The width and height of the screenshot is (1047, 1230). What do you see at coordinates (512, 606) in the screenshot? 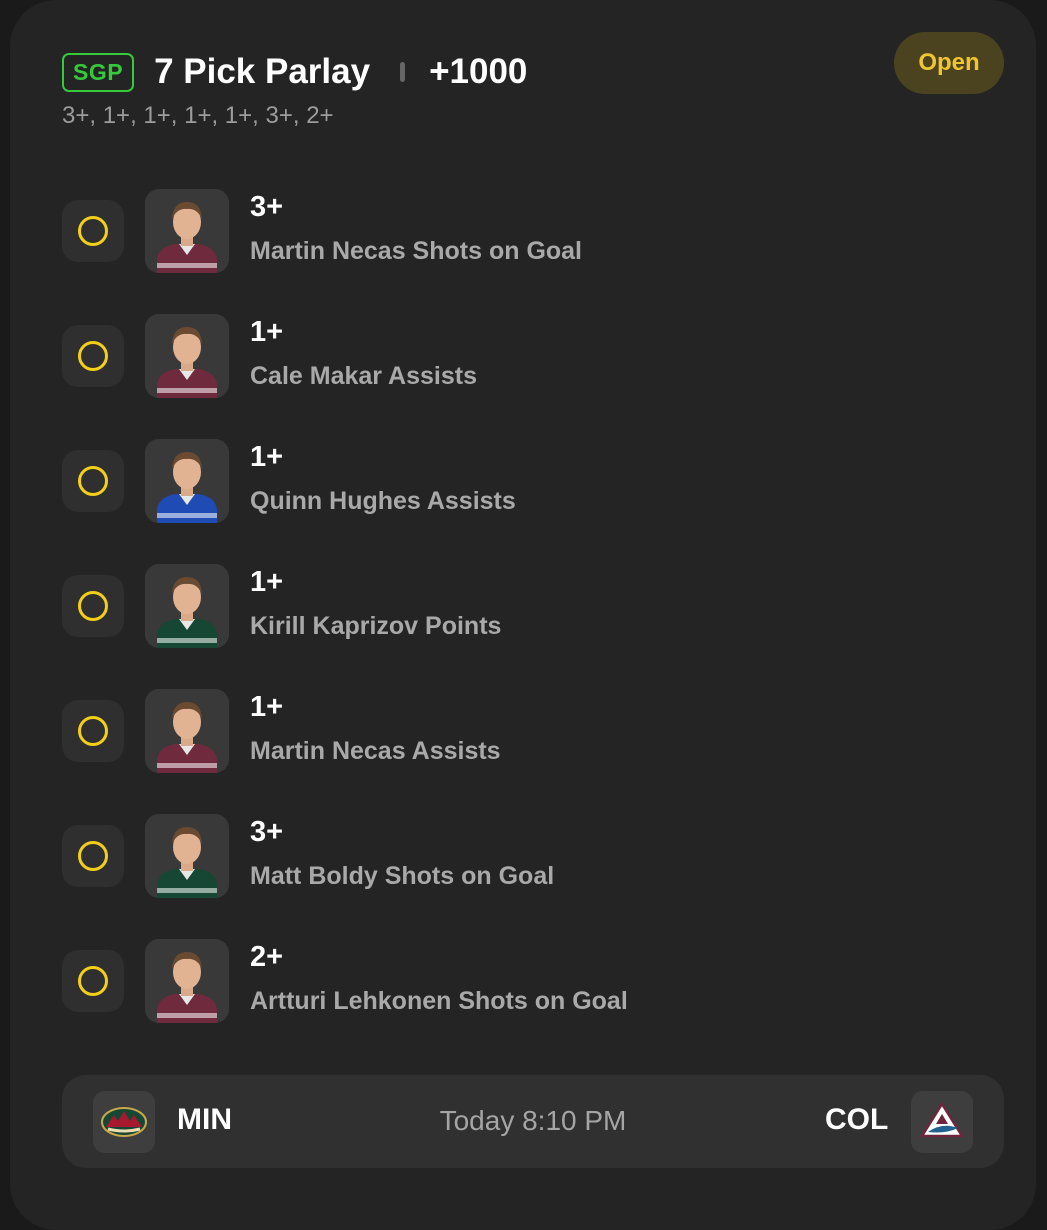
I see `leg-row: 1+ Kirill Kaprizov Points` at bounding box center [512, 606].